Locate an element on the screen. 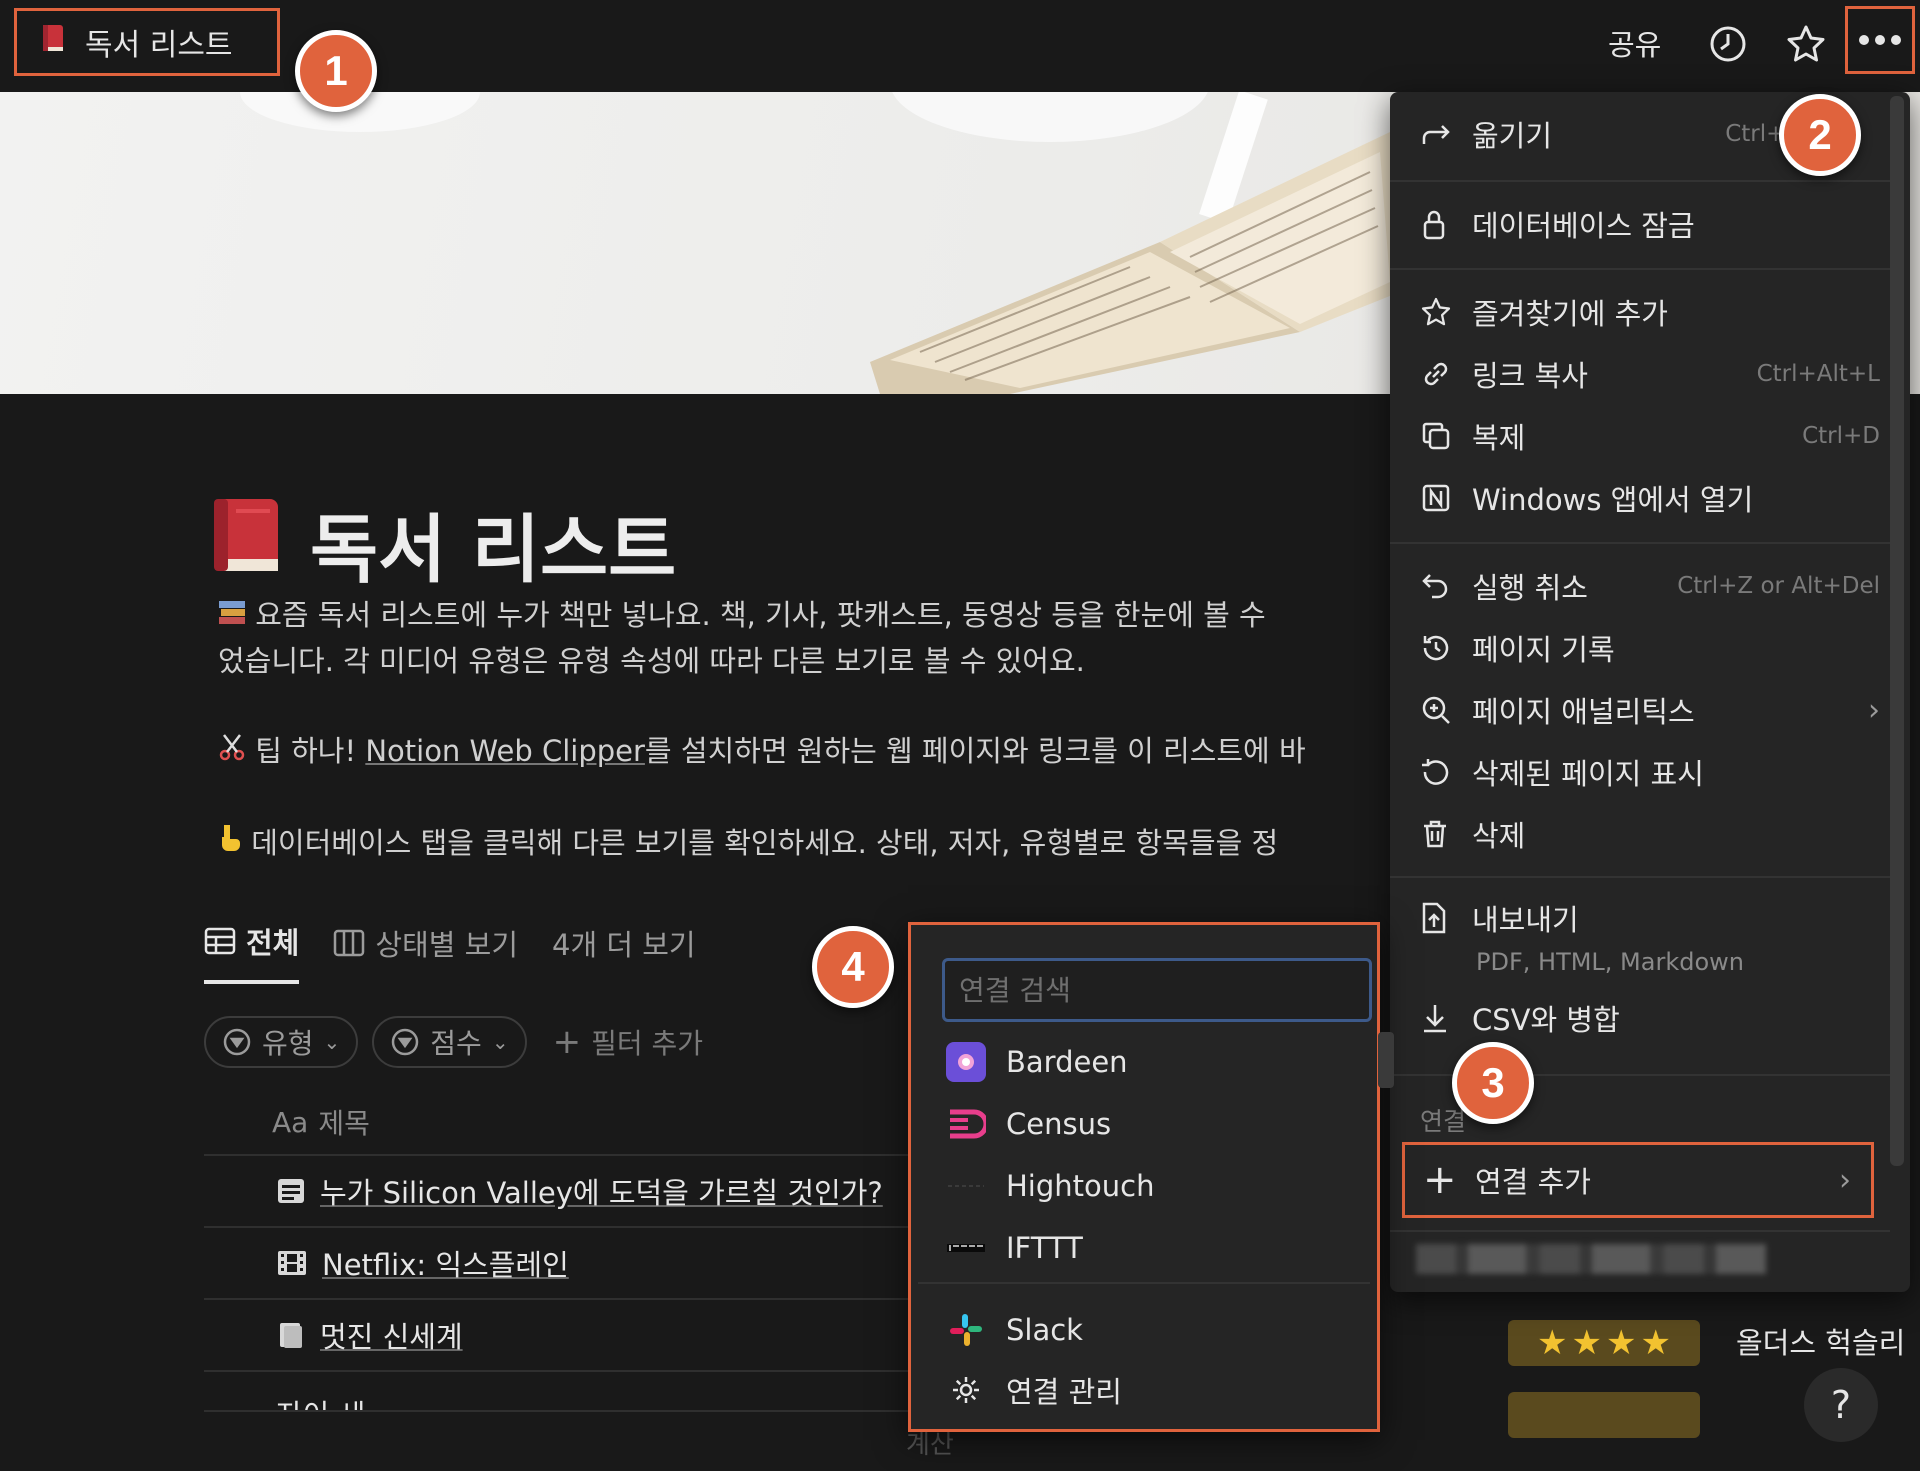 Image resolution: width=1920 pixels, height=1471 pixels. blurred-item is located at coordinates (1591, 1259).